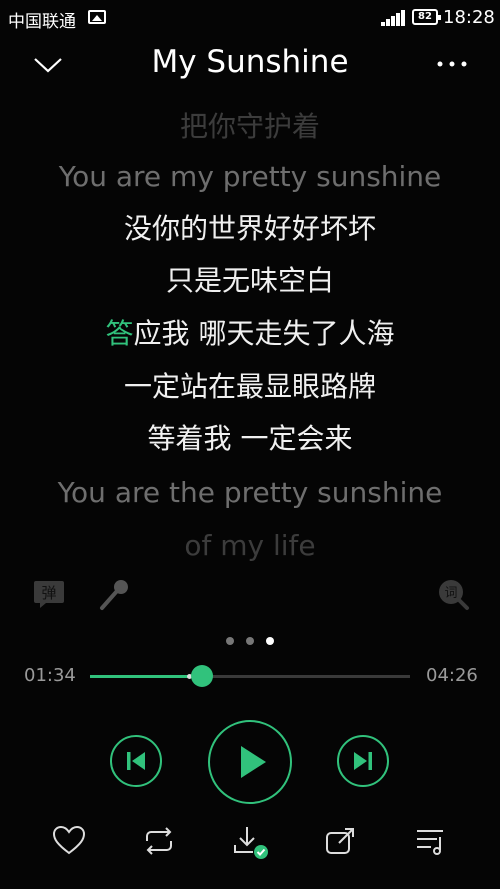 The width and height of the screenshot is (500, 889). I want to click on more-dots-icon, so click(452, 63).